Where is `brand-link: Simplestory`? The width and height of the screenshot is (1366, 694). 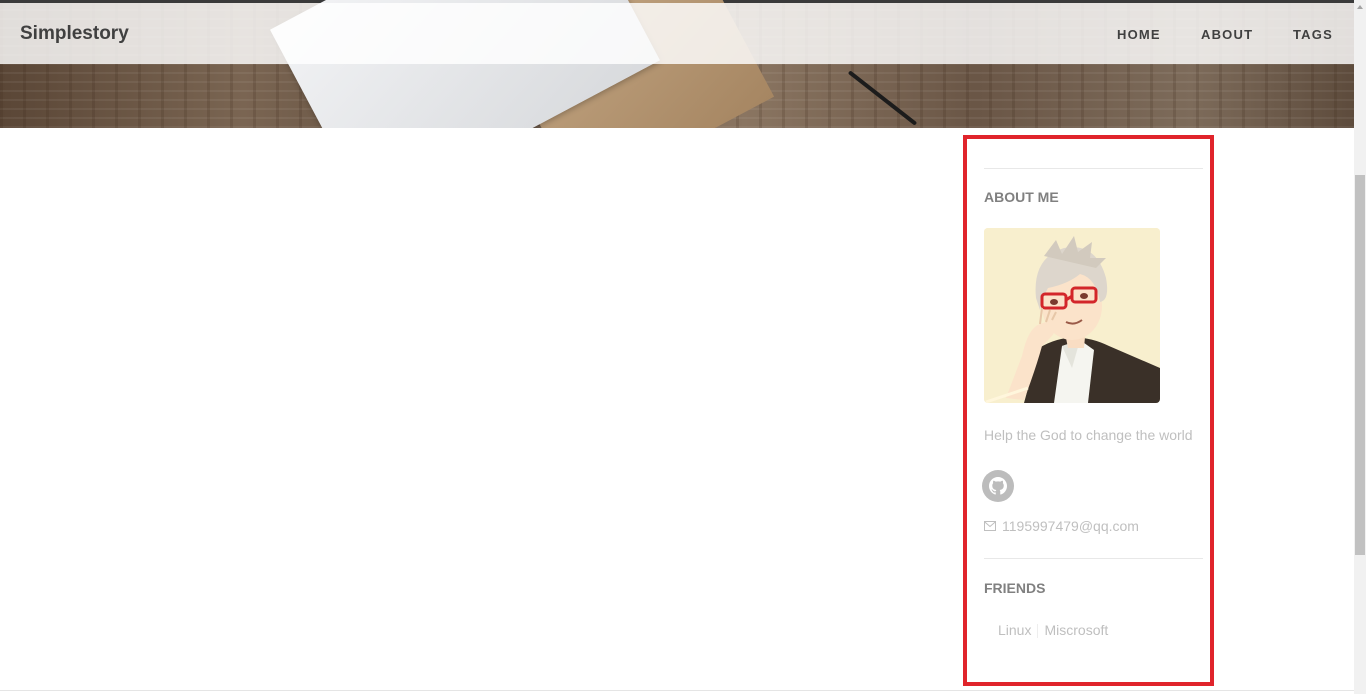 brand-link: Simplestory is located at coordinates (74, 34).